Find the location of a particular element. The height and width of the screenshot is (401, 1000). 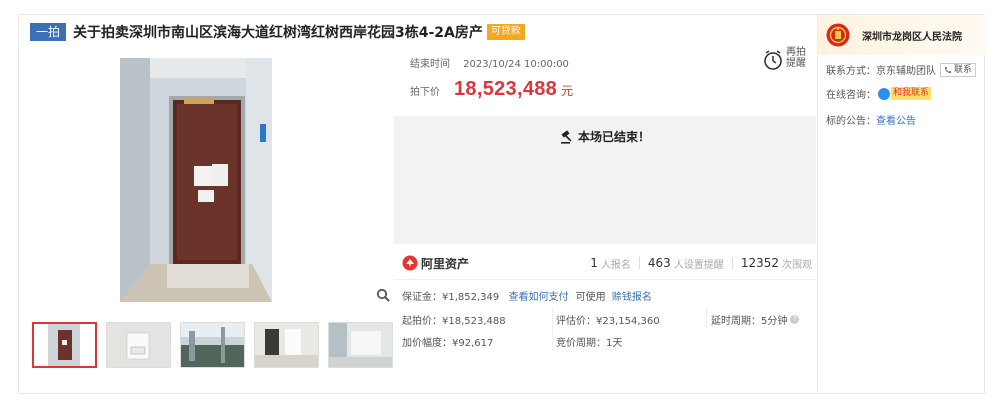

signup-count: 1 is located at coordinates (594, 263).